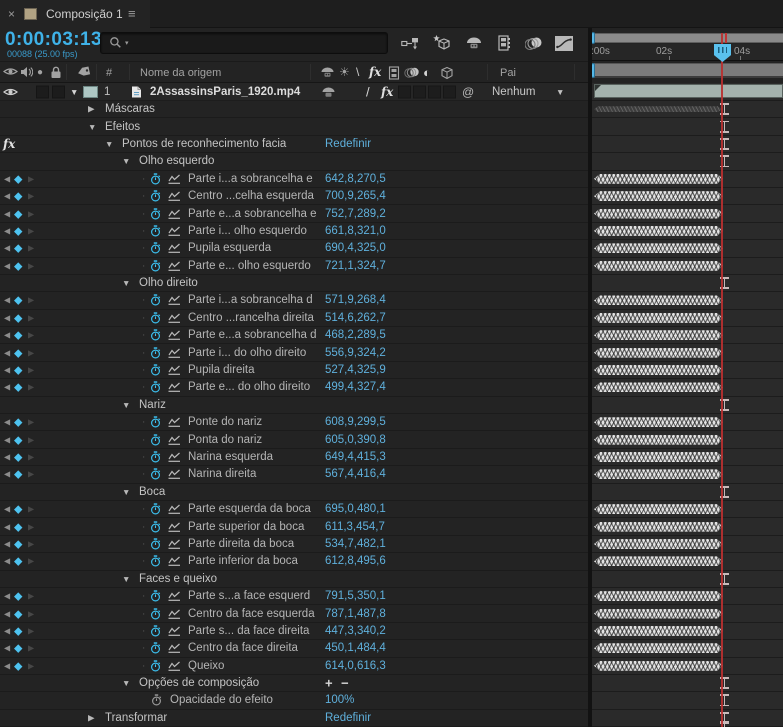  I want to click on property-name: Pupila direita, so click(221, 370).